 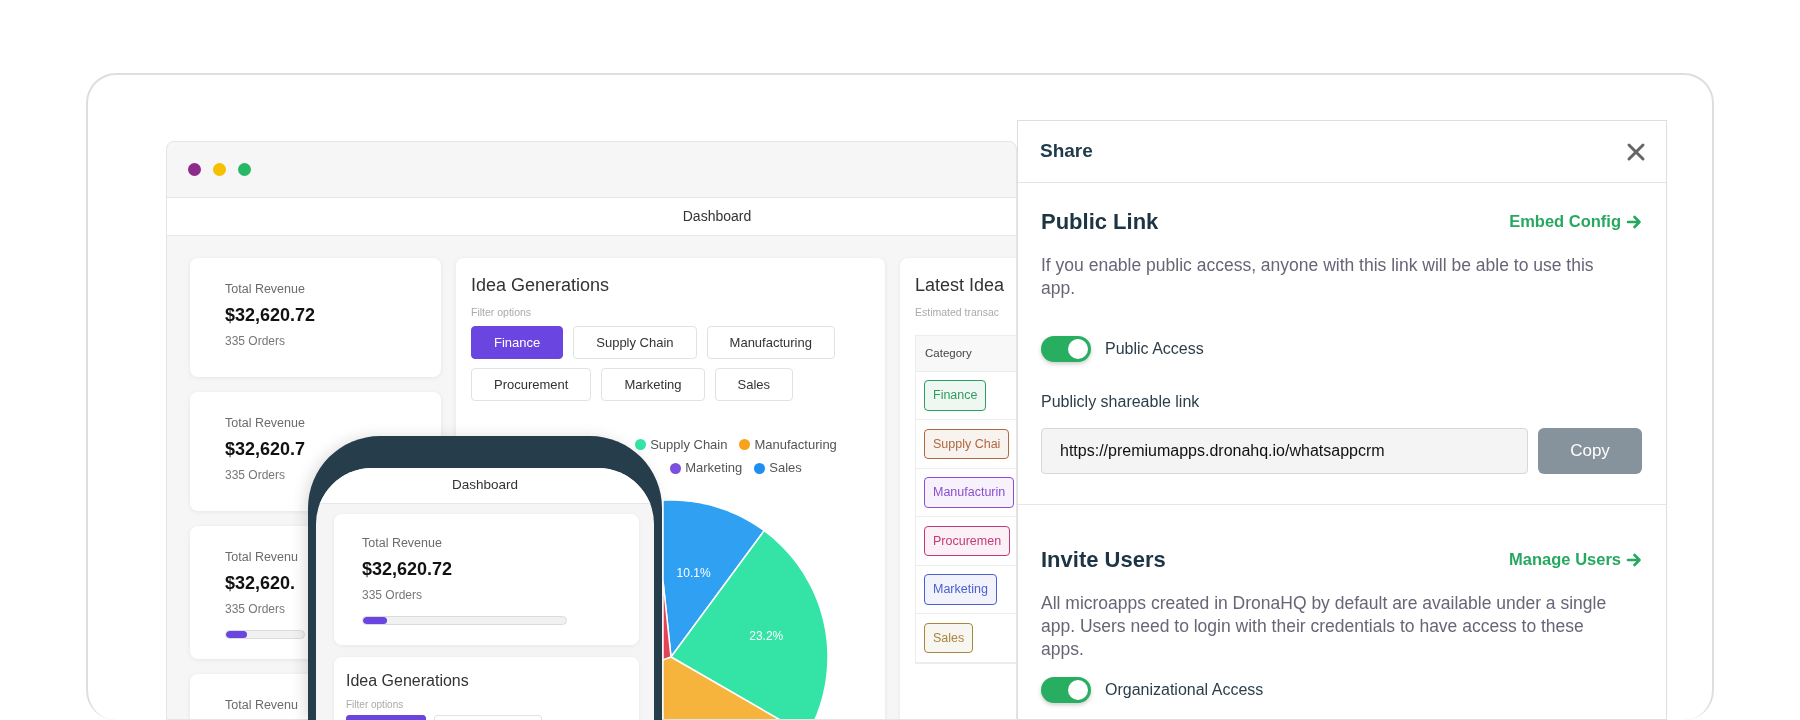 I want to click on slice-label: 23.2%, so click(x=766, y=636).